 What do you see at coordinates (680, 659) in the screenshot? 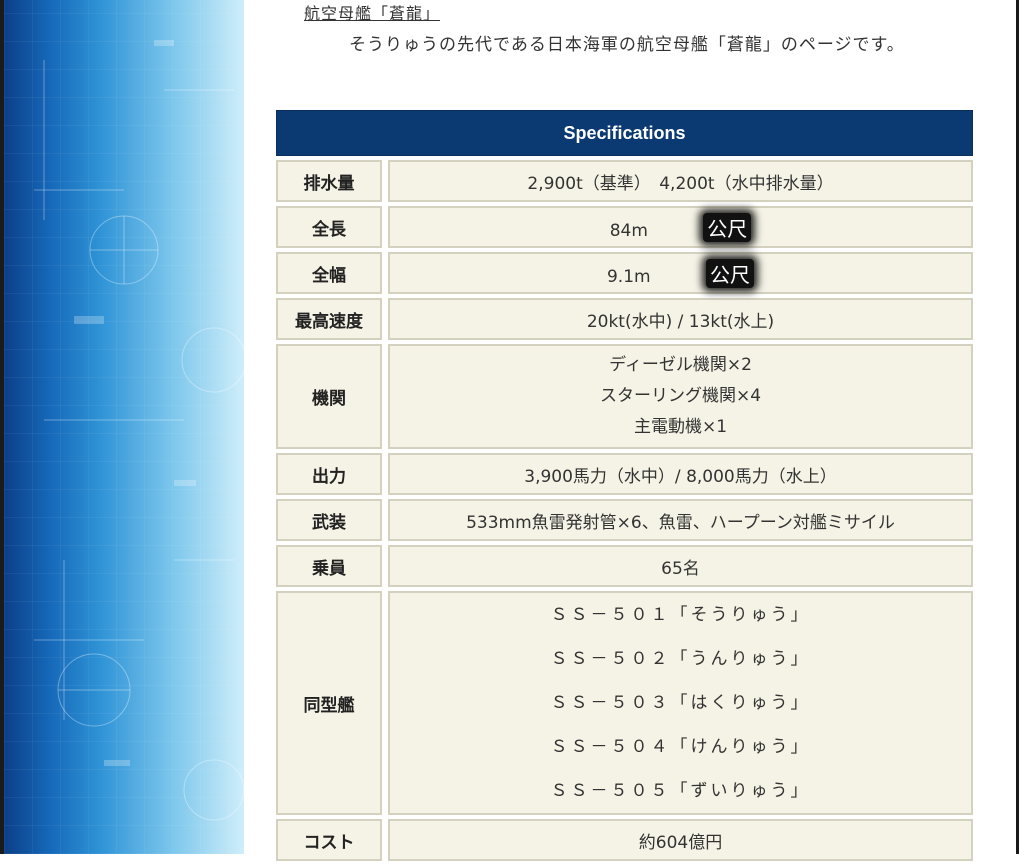
I see `sister-ship: ＳＳ－５０２「うんりゅう」` at bounding box center [680, 659].